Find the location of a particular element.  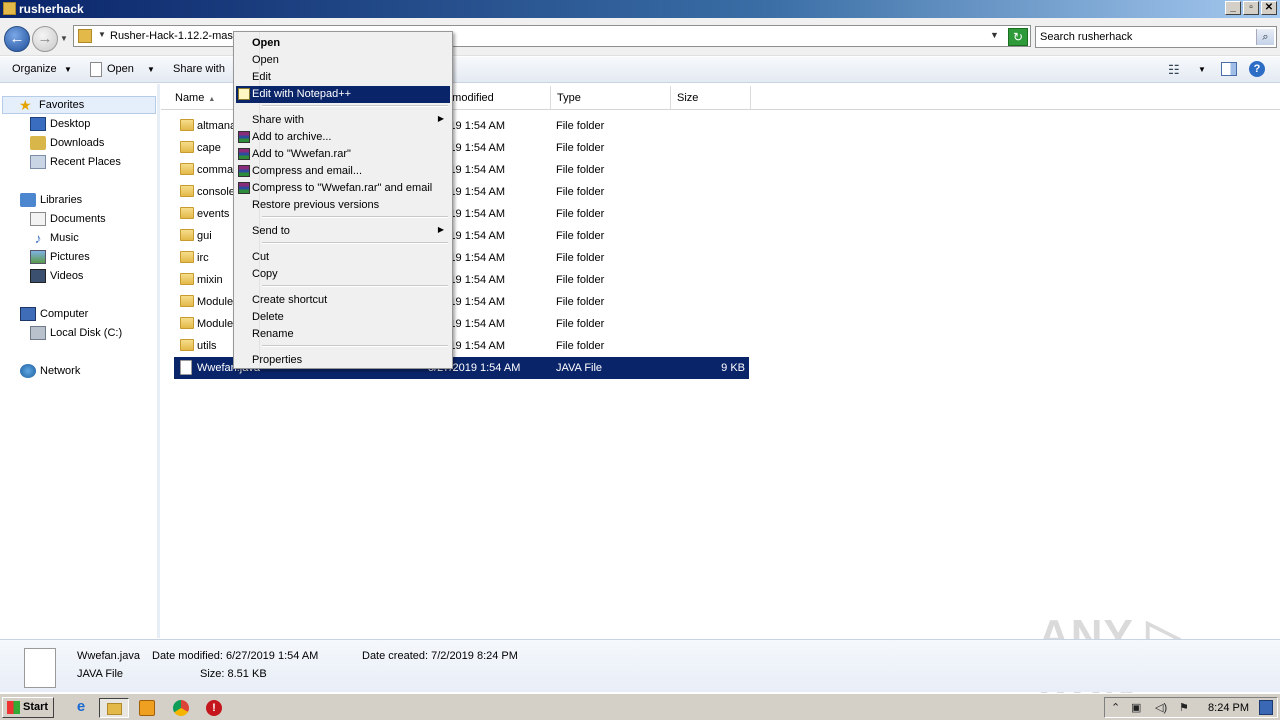

action-center-flag-icon: ⚑ is located at coordinates (1184, 707).